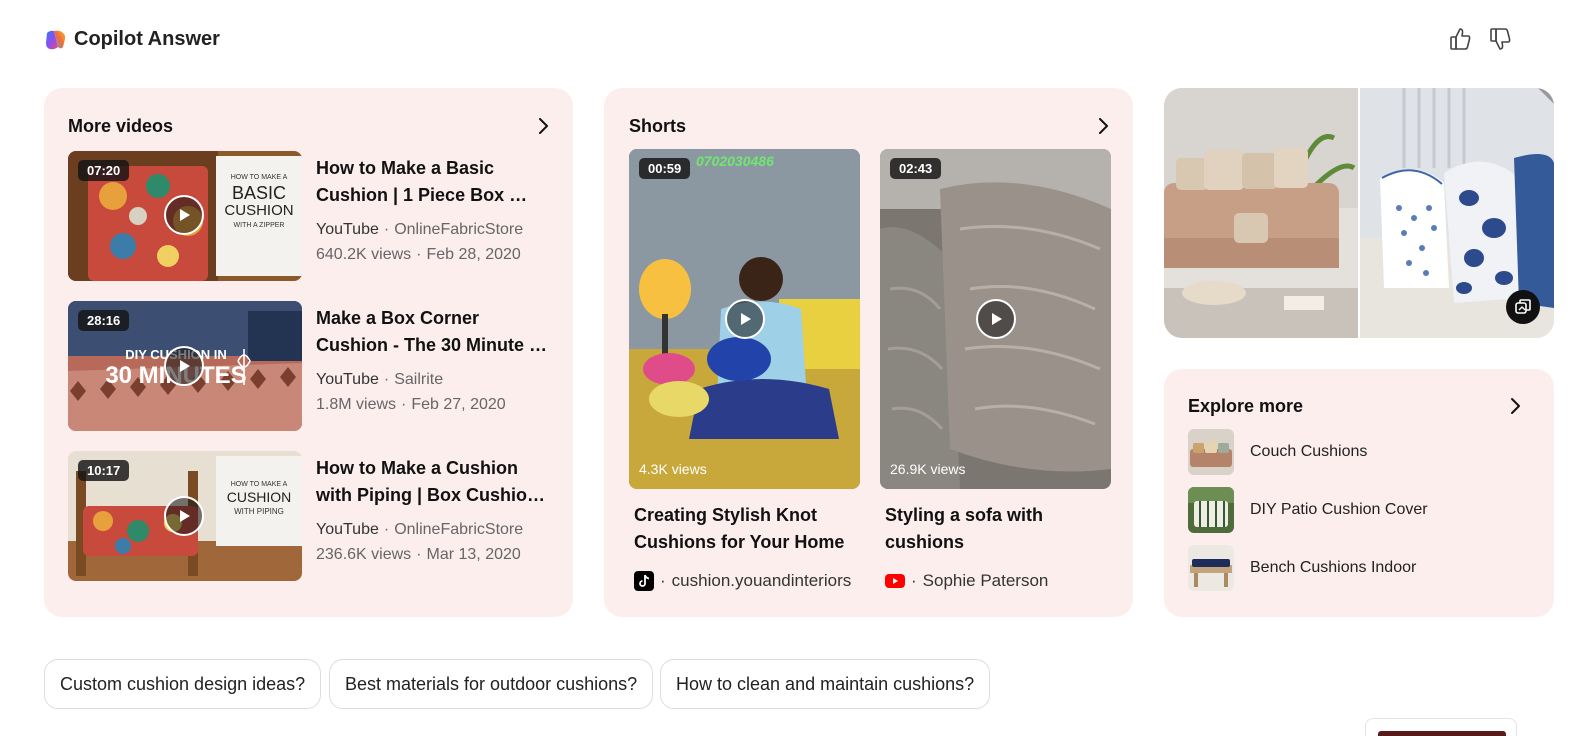  Describe the element at coordinates (985, 580) in the screenshot. I see `short-author: Sophie Paterson` at that location.